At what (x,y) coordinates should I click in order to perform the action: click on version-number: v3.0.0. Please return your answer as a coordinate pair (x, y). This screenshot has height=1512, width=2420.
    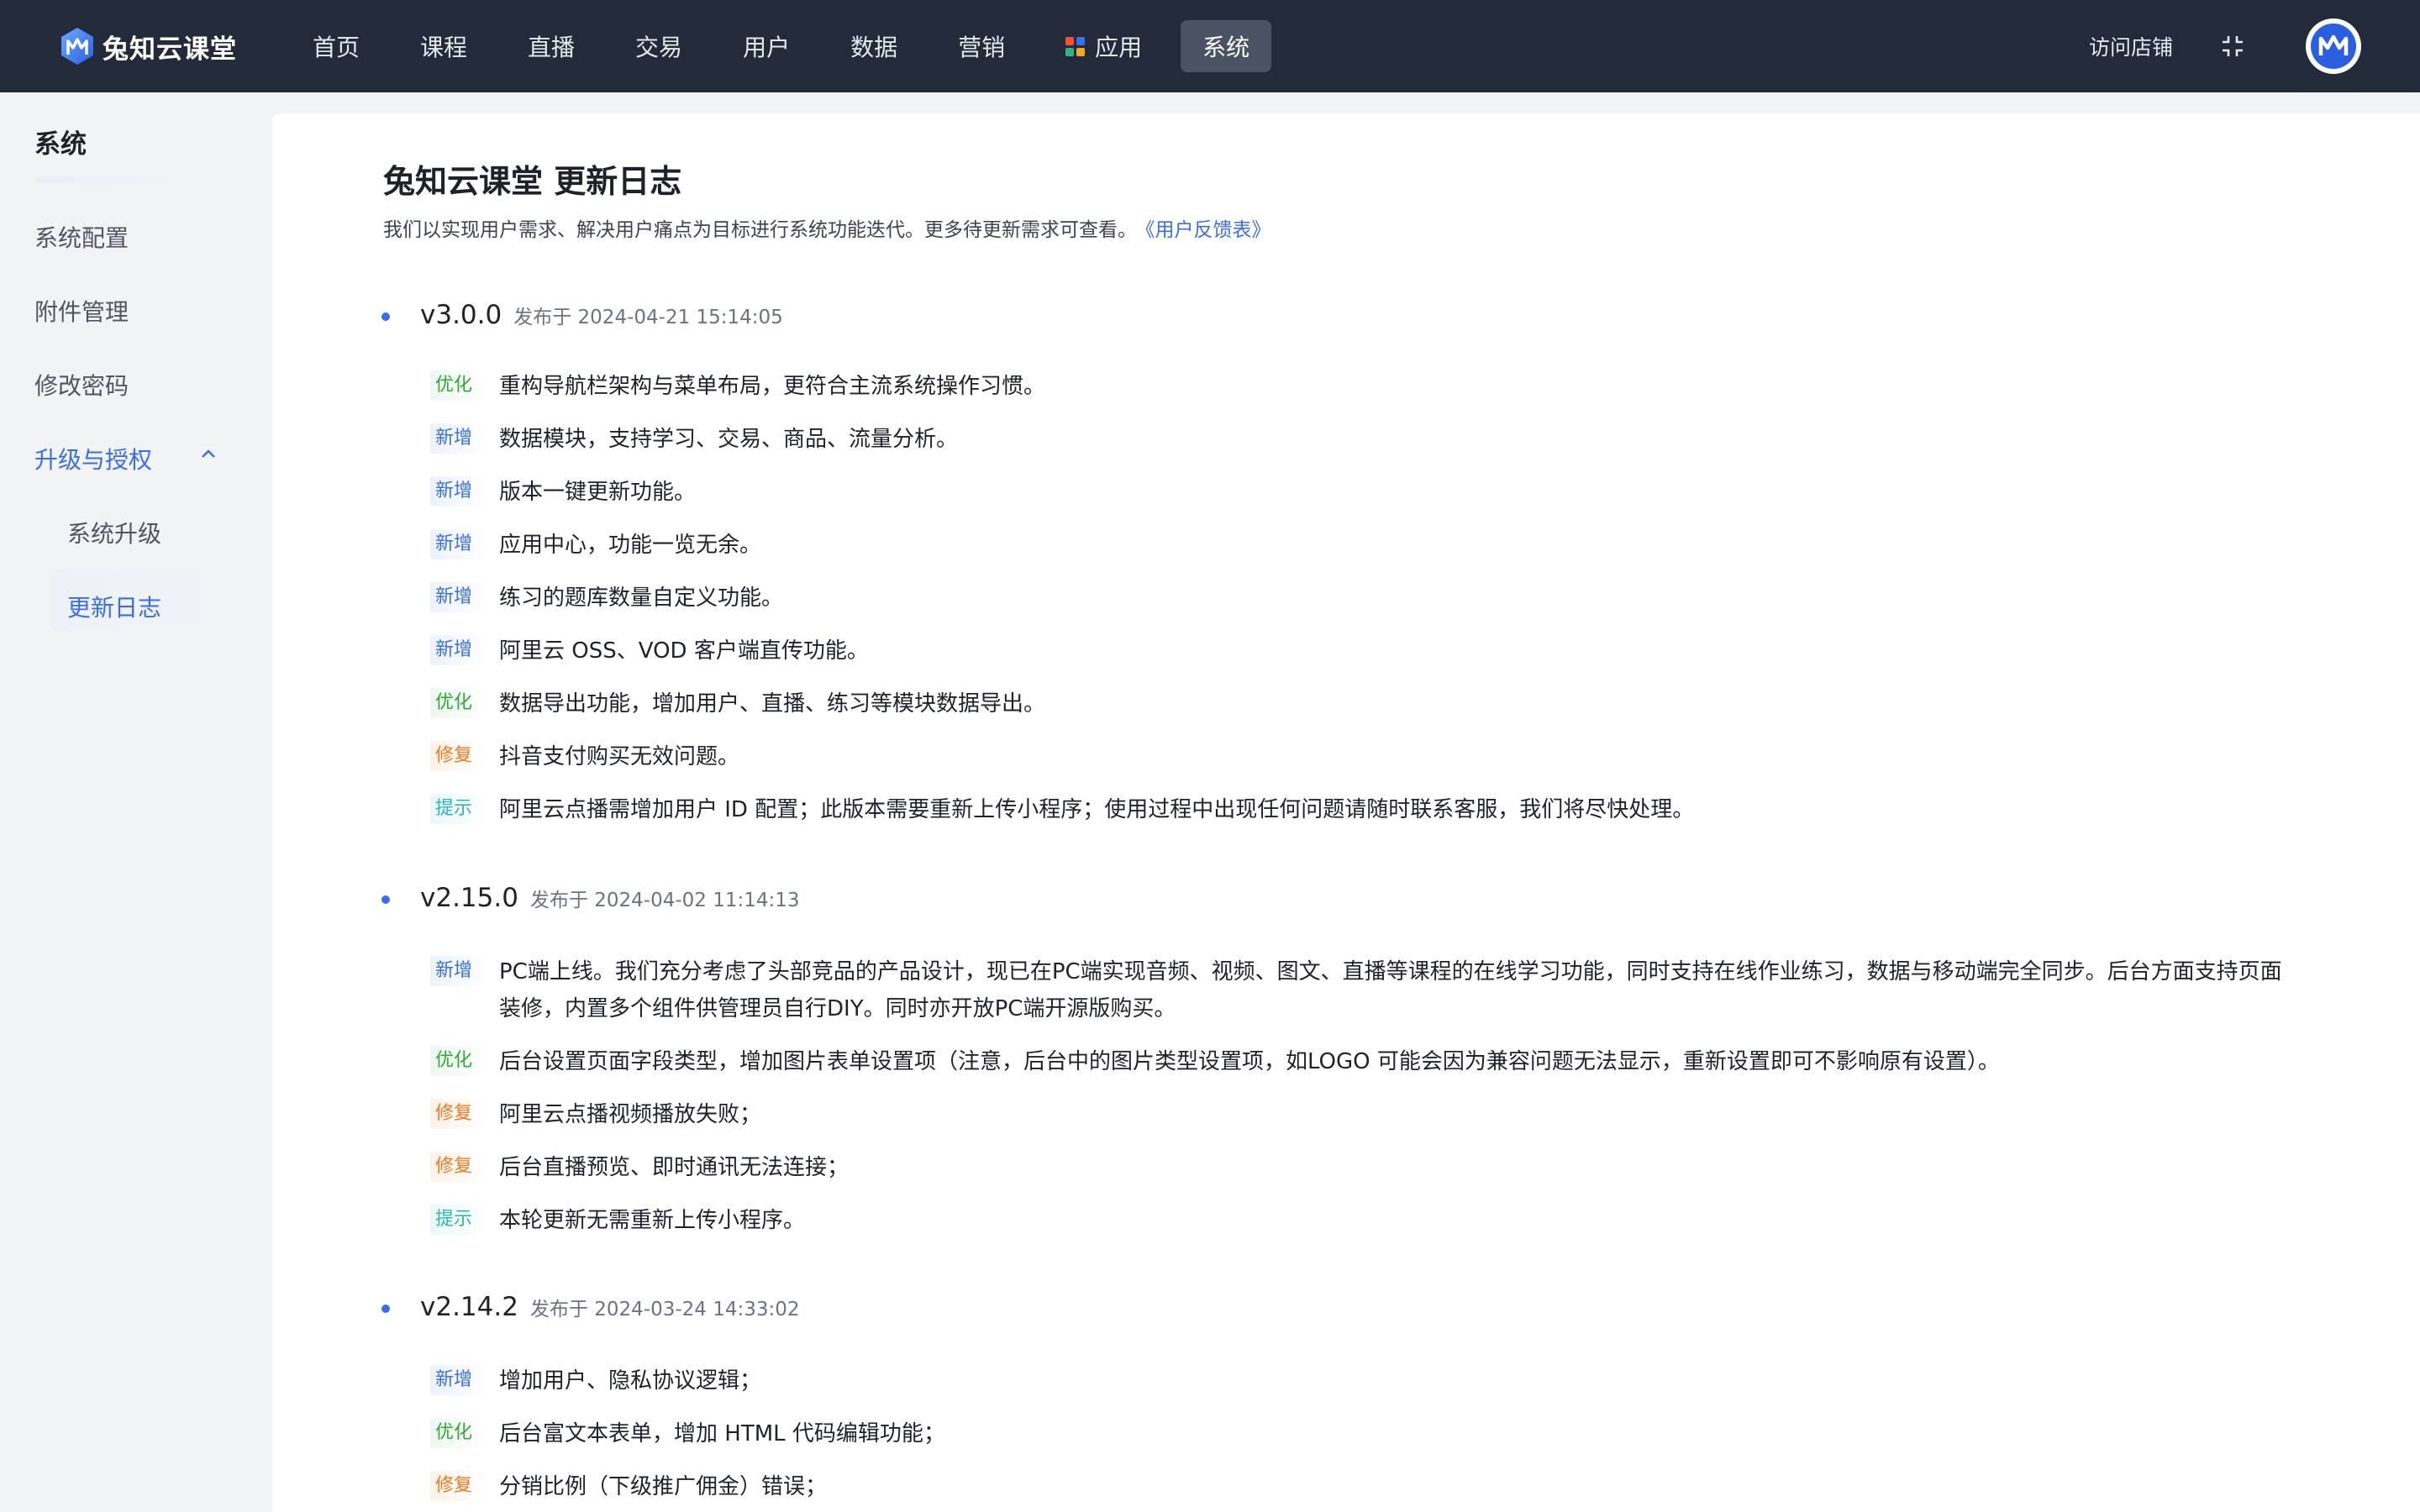
    Looking at the image, I should click on (461, 315).